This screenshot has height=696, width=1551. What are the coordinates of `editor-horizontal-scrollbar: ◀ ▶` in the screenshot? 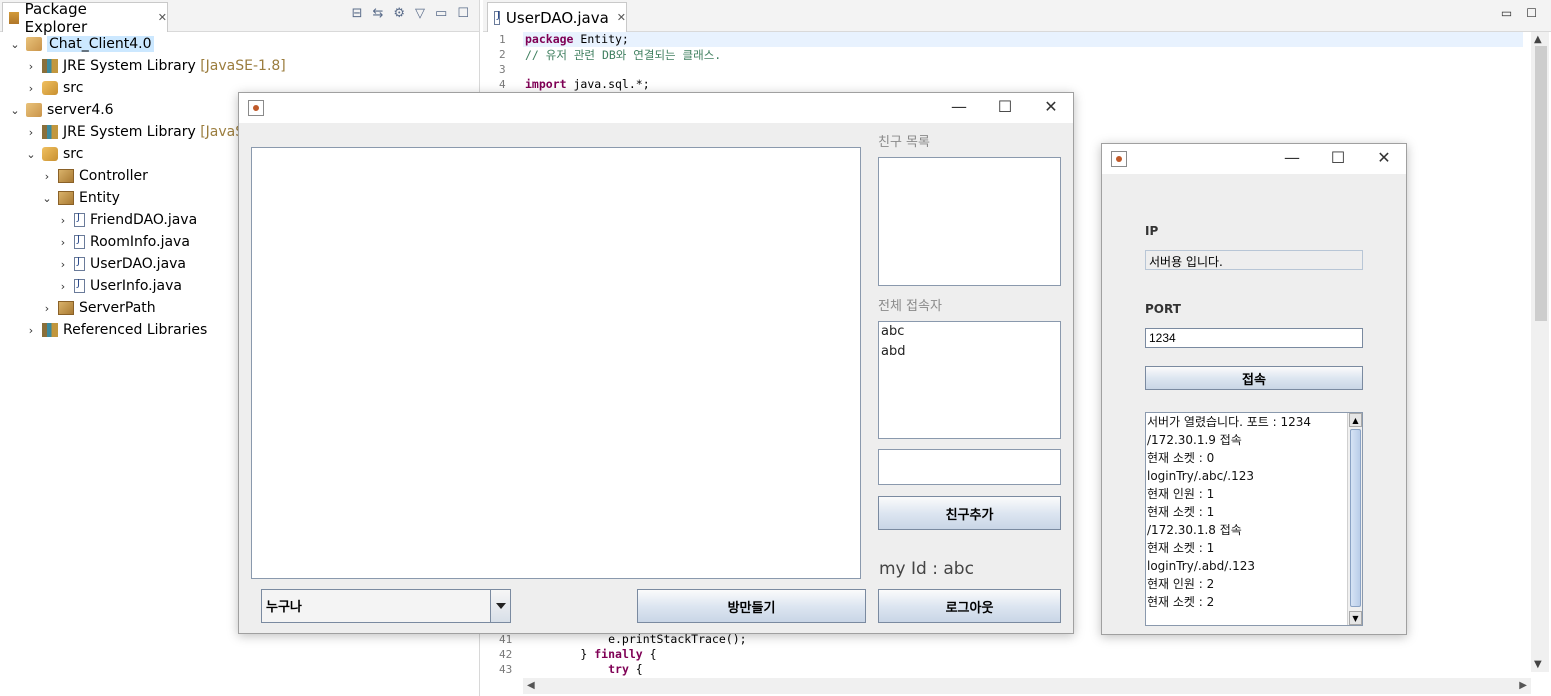 It's located at (1027, 686).